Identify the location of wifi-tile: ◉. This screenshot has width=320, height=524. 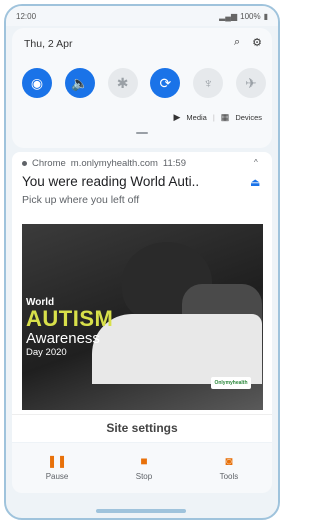
(37, 83).